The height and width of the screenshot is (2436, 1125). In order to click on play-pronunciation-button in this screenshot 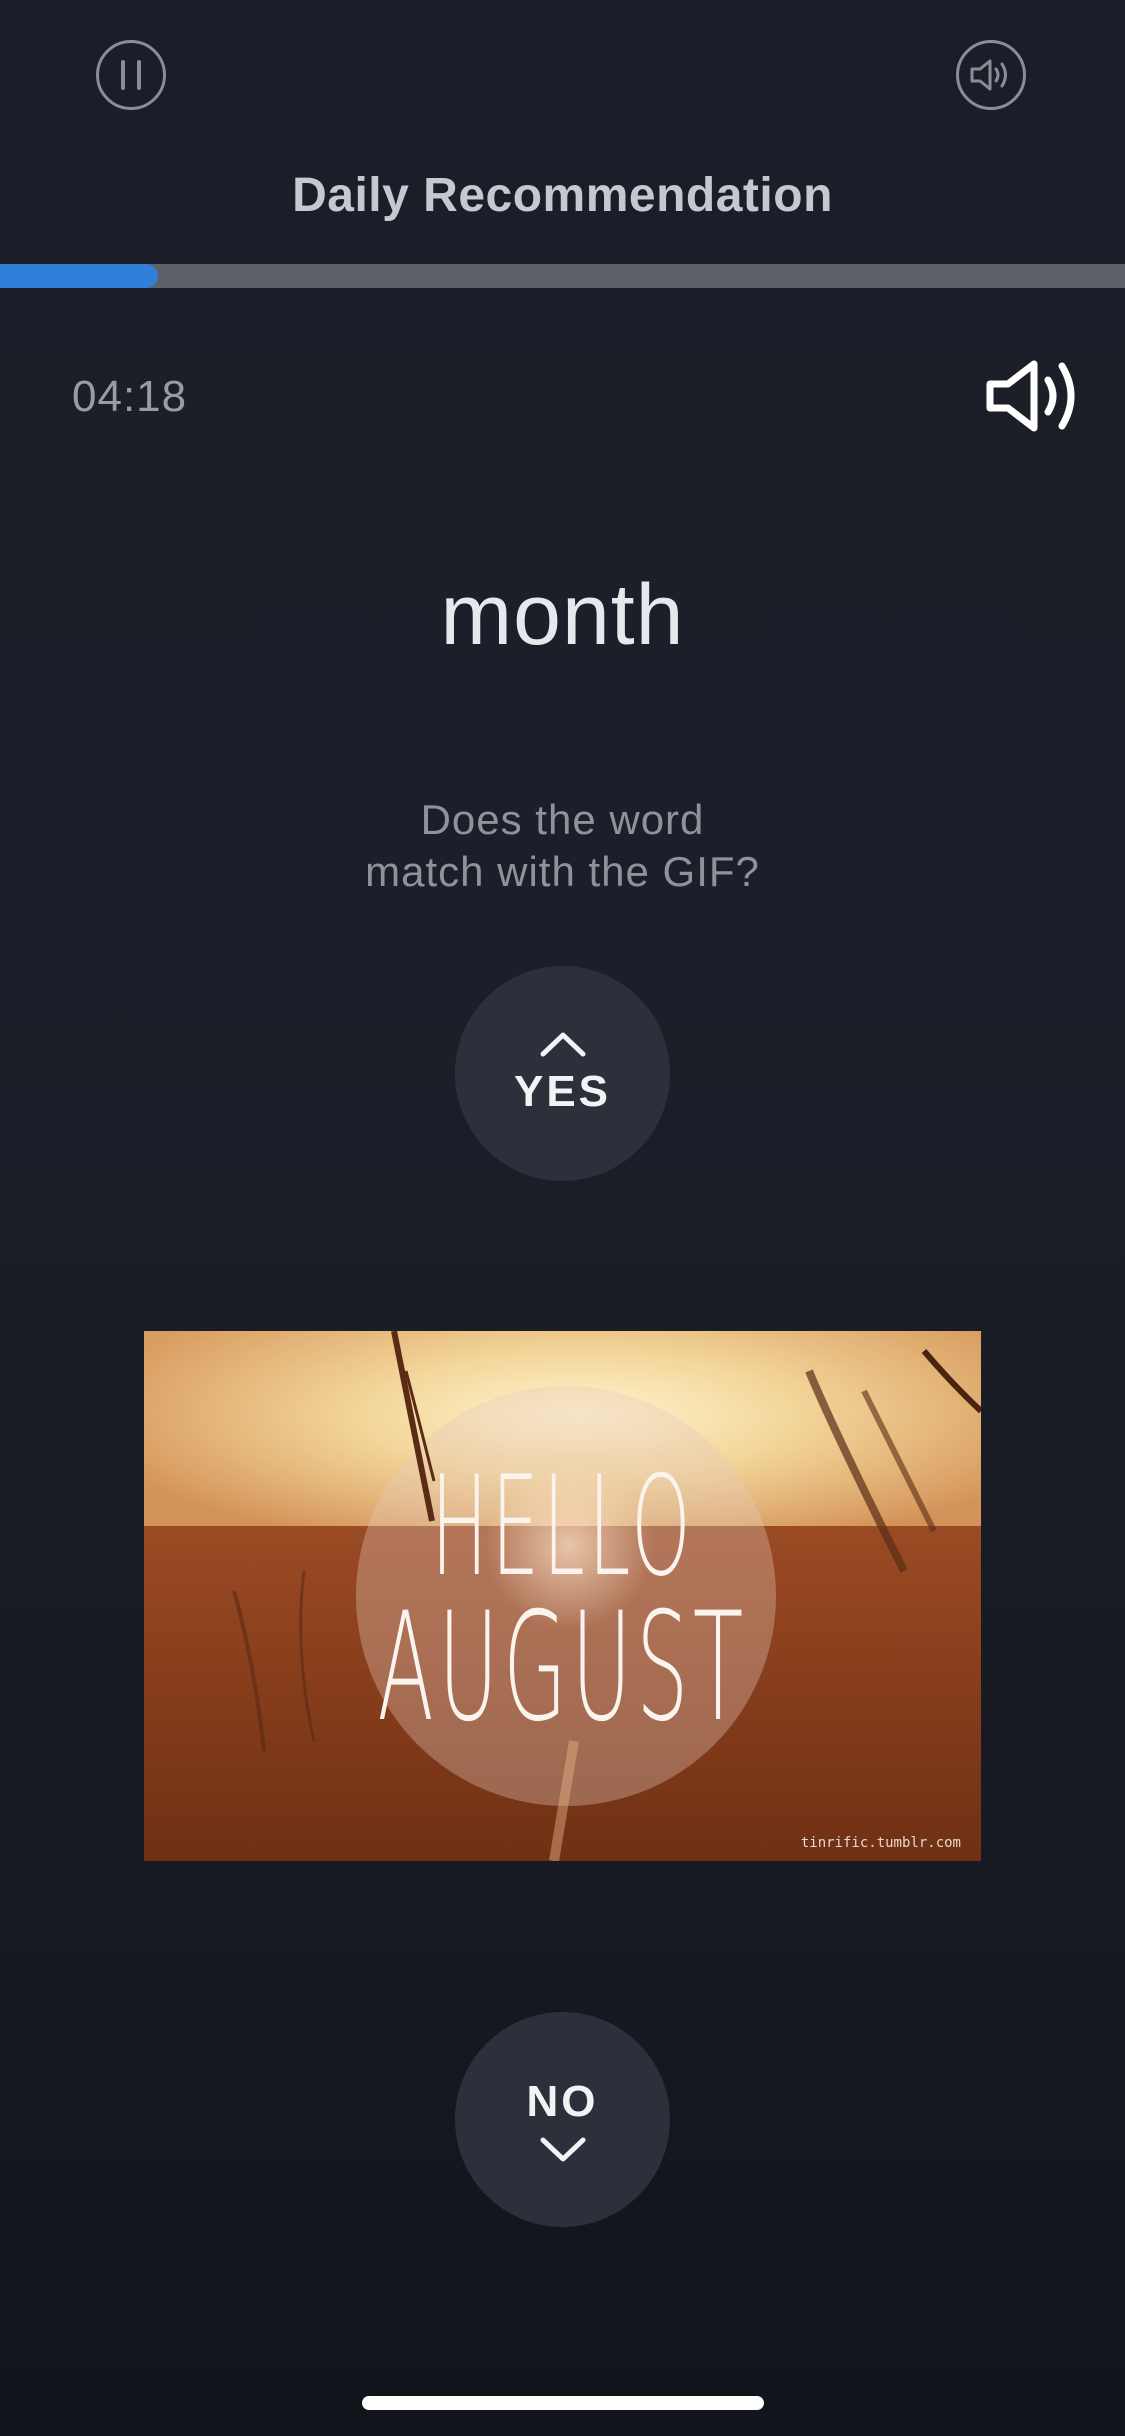, I will do `click(1034, 396)`.